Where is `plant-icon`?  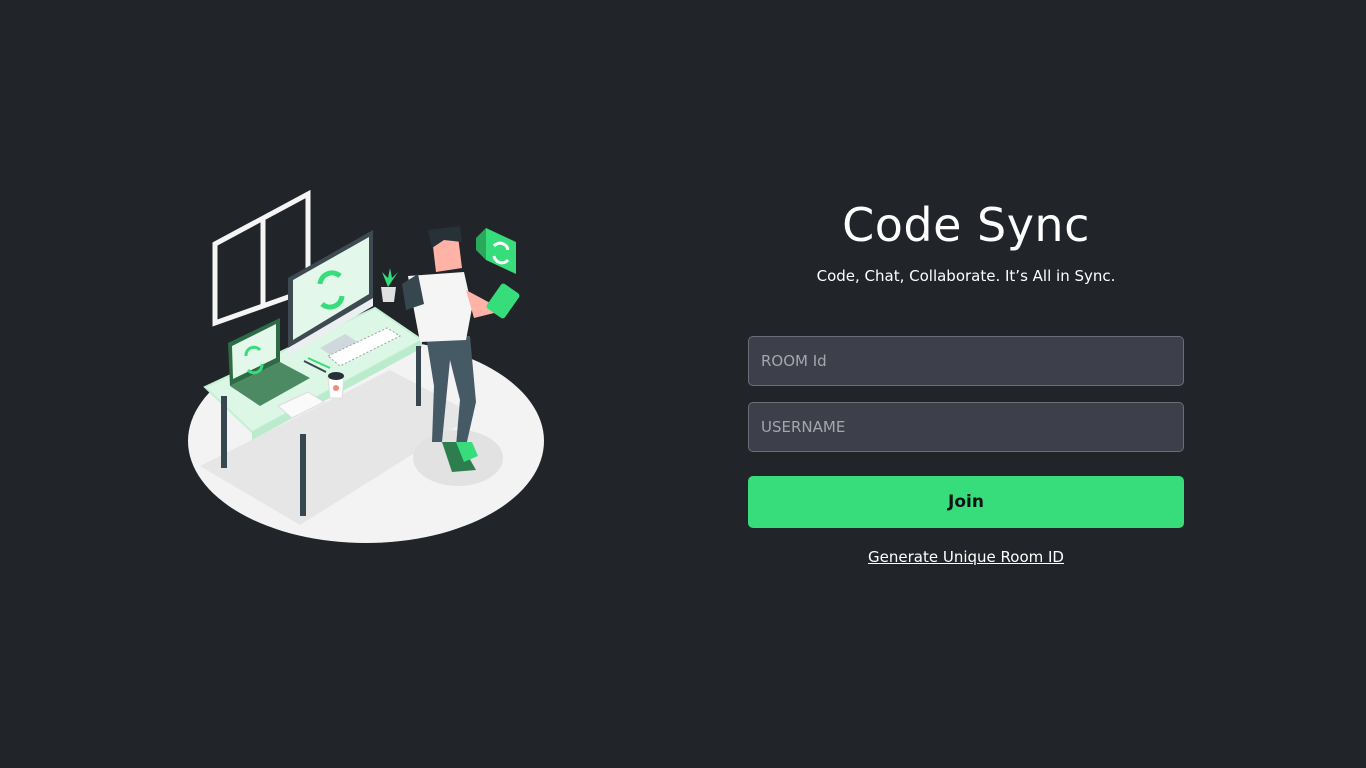
plant-icon is located at coordinates (389, 285).